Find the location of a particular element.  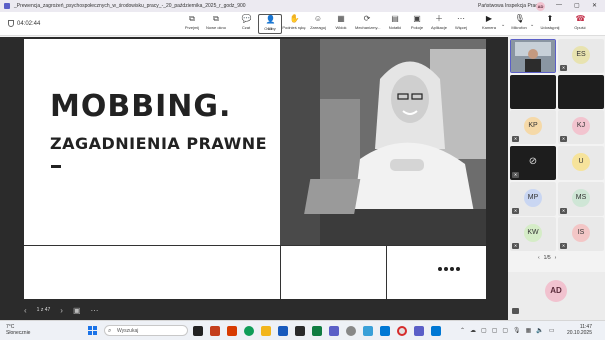

mic-muted-icon: ✕ is located at coordinates (515, 139).